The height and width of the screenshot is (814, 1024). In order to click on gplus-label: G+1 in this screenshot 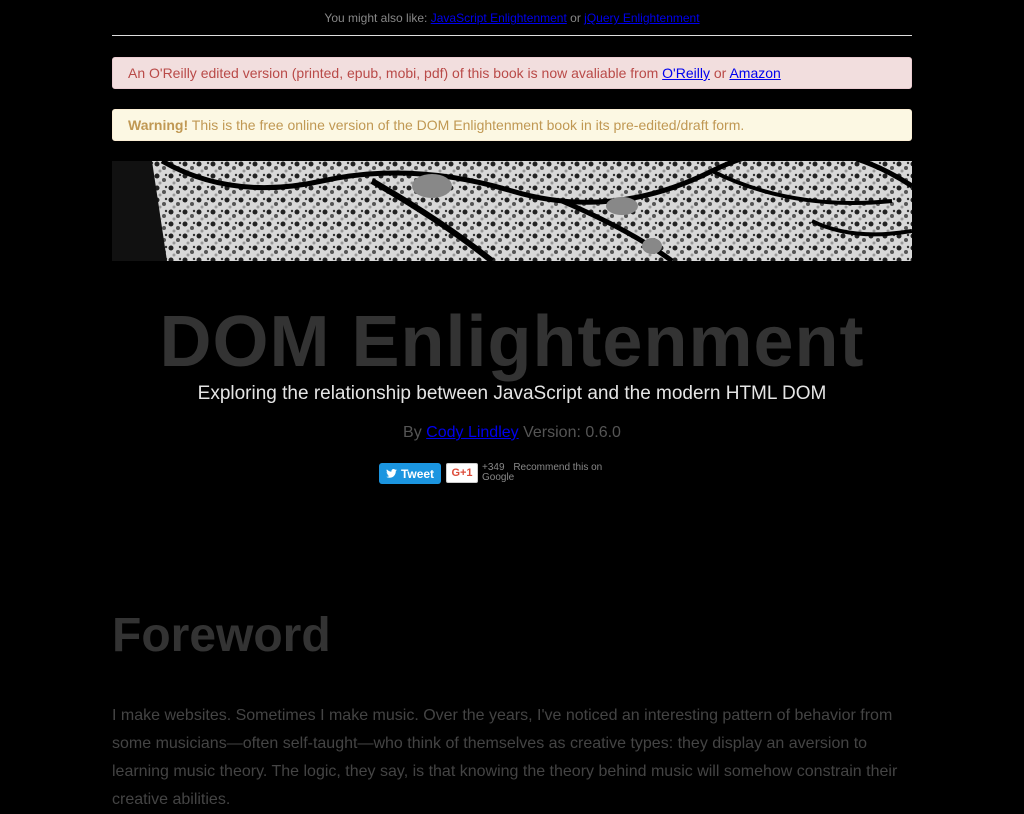, I will do `click(462, 473)`.